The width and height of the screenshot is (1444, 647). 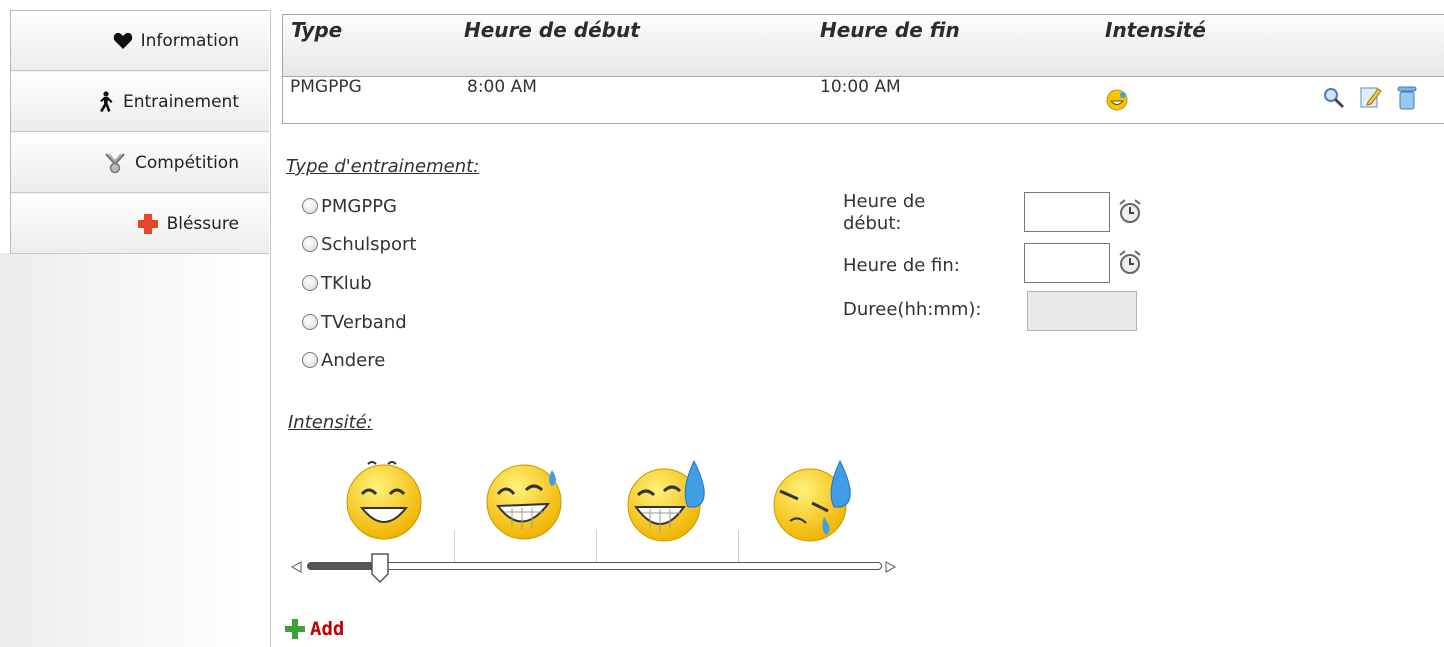 I want to click on radio-tklub: TKlub, so click(x=337, y=283).